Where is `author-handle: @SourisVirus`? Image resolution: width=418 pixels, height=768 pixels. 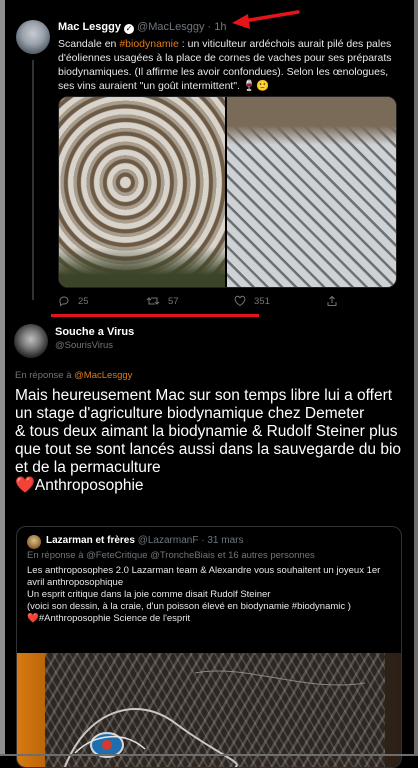
author-handle: @SourisVirus is located at coordinates (84, 345).